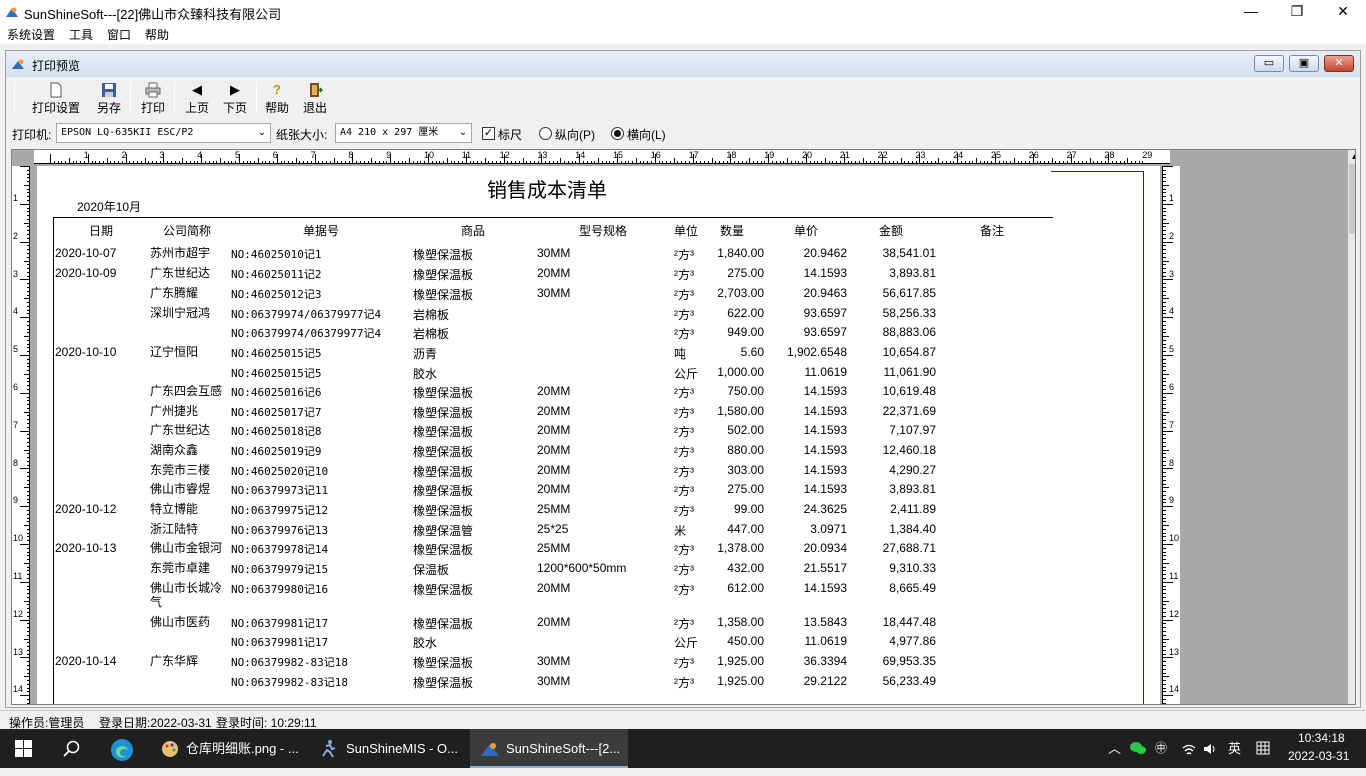 The height and width of the screenshot is (776, 1366). Describe the element at coordinates (1234, 748) in the screenshot. I see `ime-language-indicator: 英` at that location.